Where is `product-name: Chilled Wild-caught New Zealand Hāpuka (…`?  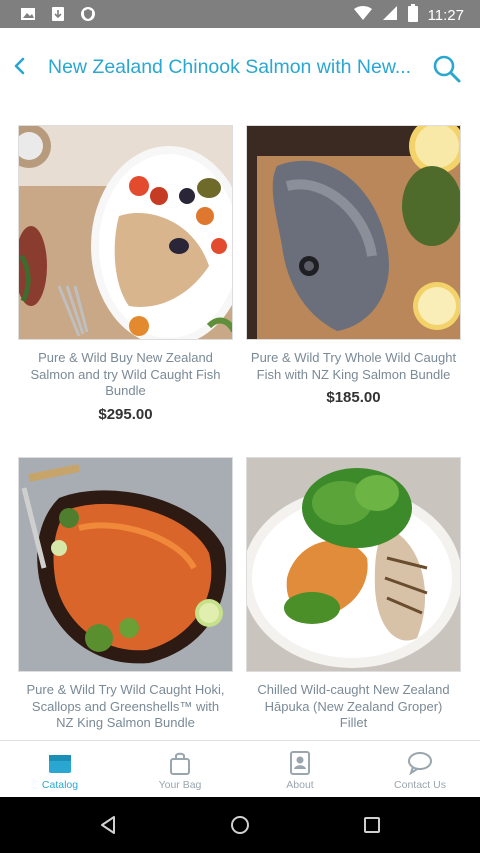 product-name: Chilled Wild-caught New Zealand Hāpuka (… is located at coordinates (353, 707).